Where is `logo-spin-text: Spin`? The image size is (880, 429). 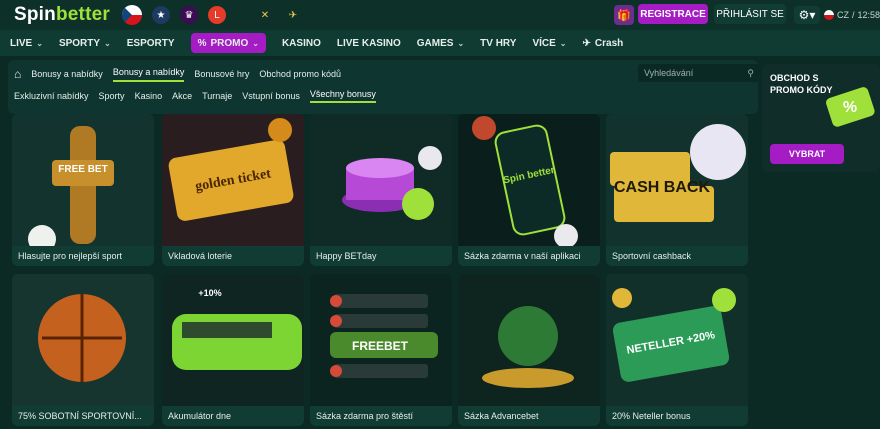
logo-spin-text: Spin is located at coordinates (35, 14).